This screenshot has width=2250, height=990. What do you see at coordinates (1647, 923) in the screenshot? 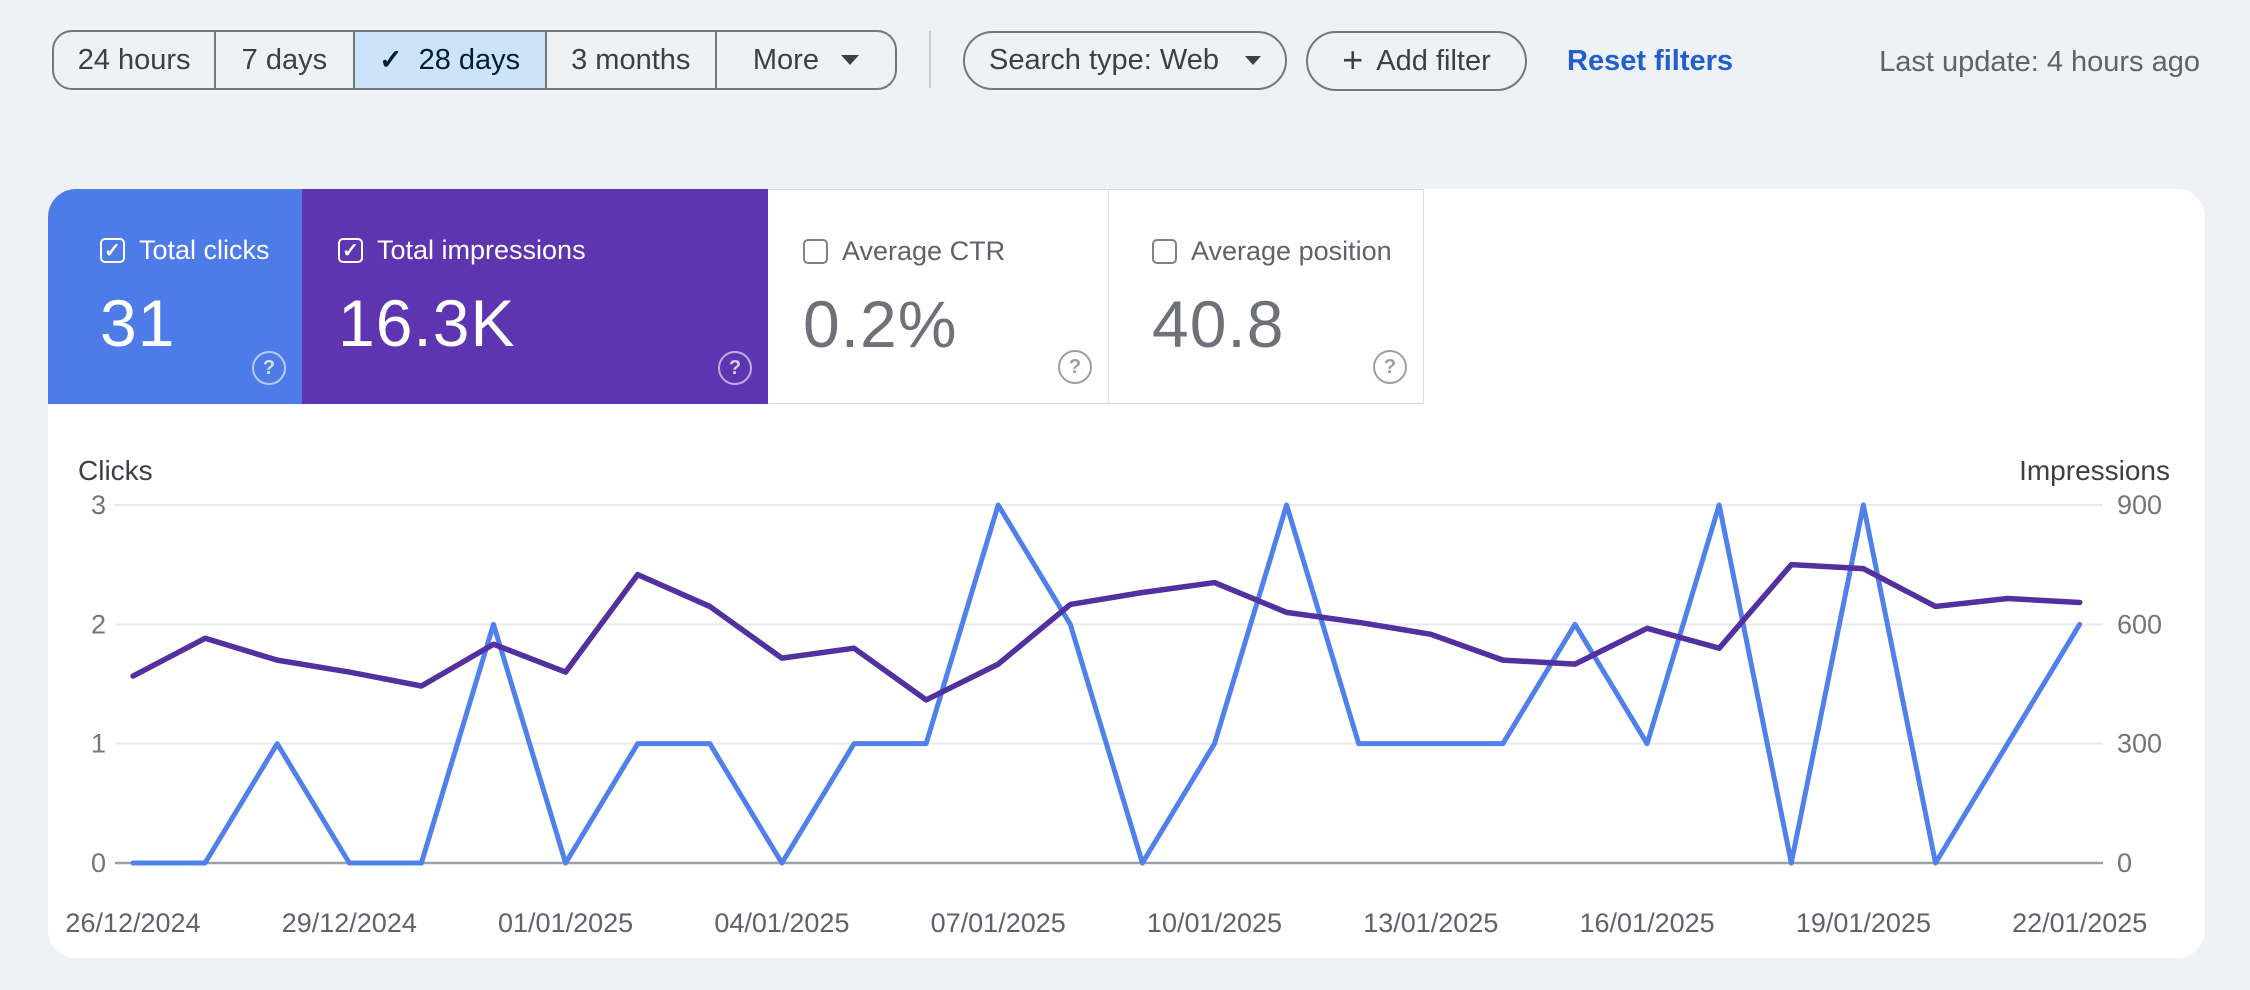
I see `x-axis-tick: 16/01/2025` at bounding box center [1647, 923].